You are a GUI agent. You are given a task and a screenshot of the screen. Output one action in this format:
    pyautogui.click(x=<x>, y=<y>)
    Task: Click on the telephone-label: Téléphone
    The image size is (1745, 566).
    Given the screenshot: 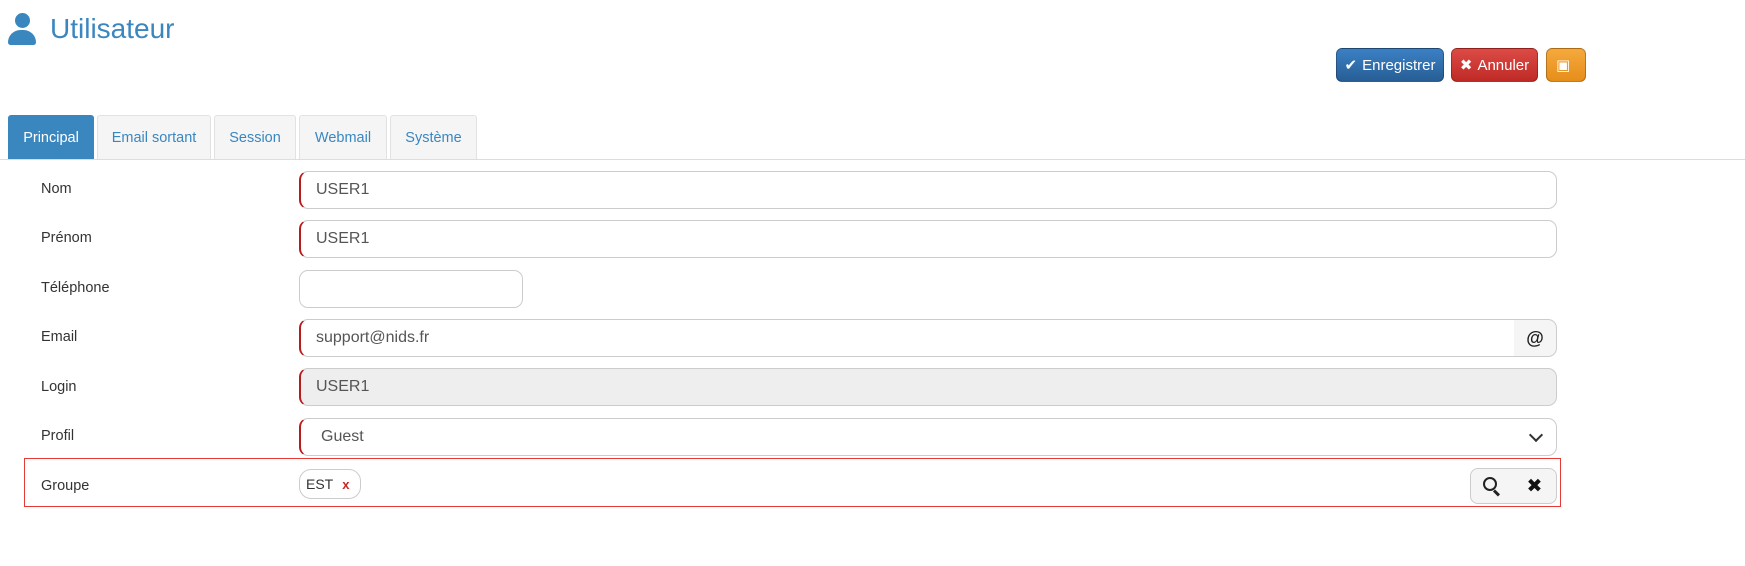 What is the action you would take?
    pyautogui.click(x=75, y=288)
    